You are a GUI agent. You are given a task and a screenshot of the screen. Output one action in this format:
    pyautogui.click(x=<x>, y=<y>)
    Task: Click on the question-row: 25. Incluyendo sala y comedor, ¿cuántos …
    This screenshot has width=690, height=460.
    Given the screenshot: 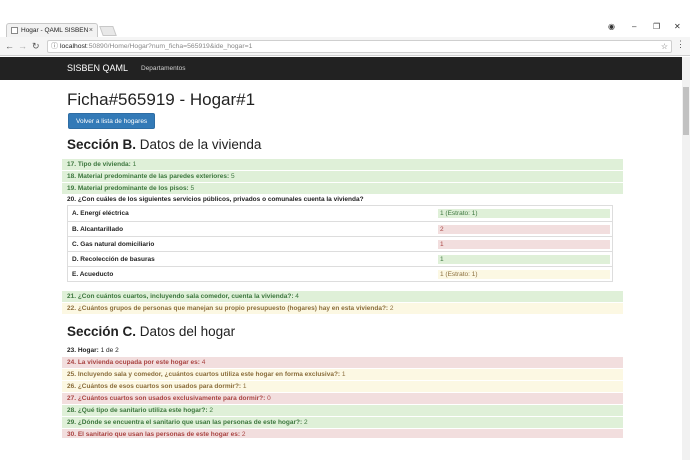 What is the action you would take?
    pyautogui.click(x=342, y=374)
    